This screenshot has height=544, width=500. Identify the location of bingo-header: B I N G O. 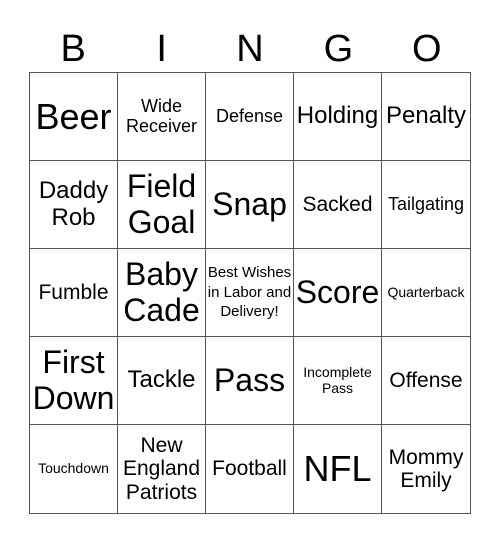
(250, 49).